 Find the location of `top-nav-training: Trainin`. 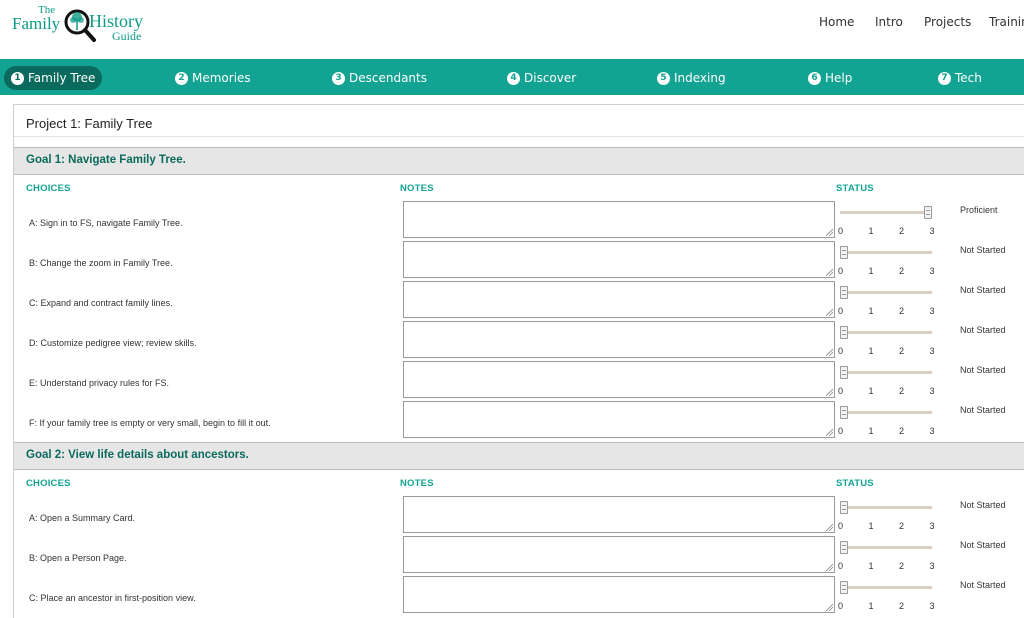

top-nav-training: Trainin is located at coordinates (1006, 22).